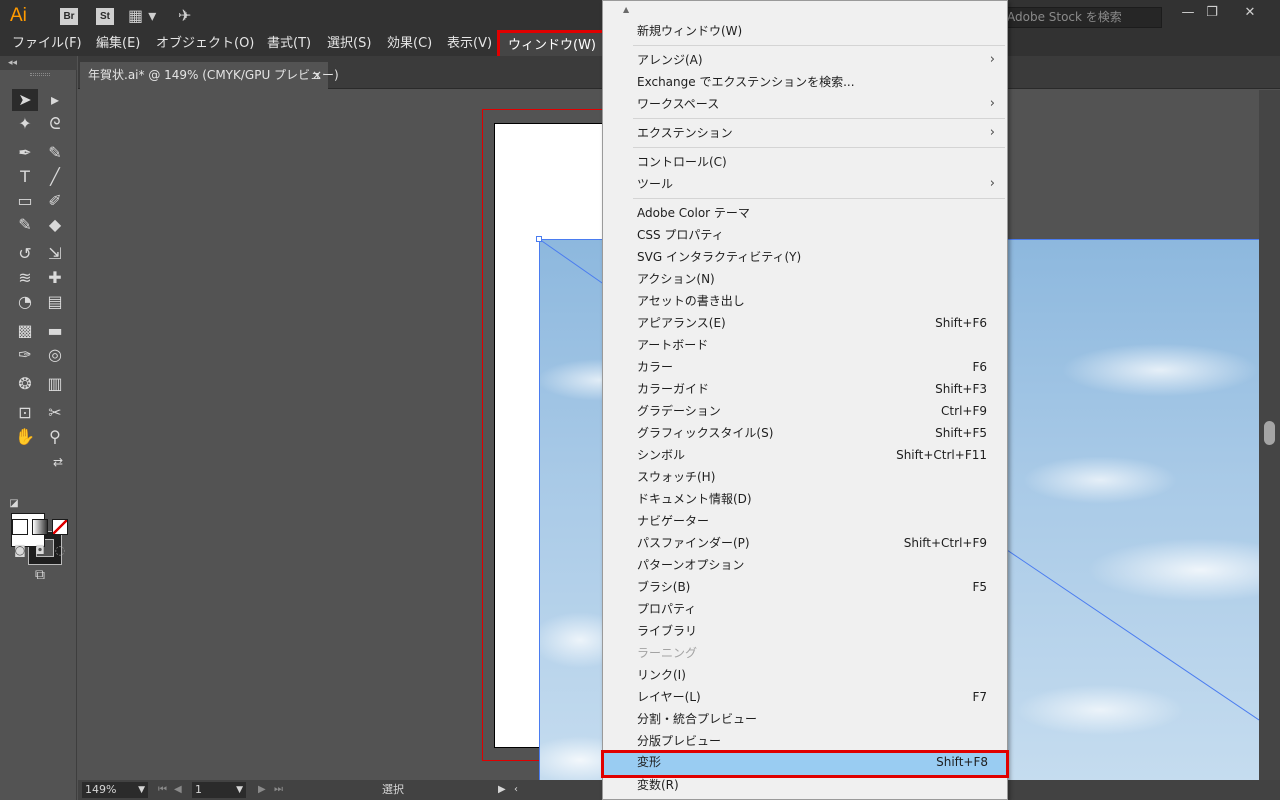 The image size is (1280, 800). I want to click on vertical-scroll-thumb, so click(1269, 433).